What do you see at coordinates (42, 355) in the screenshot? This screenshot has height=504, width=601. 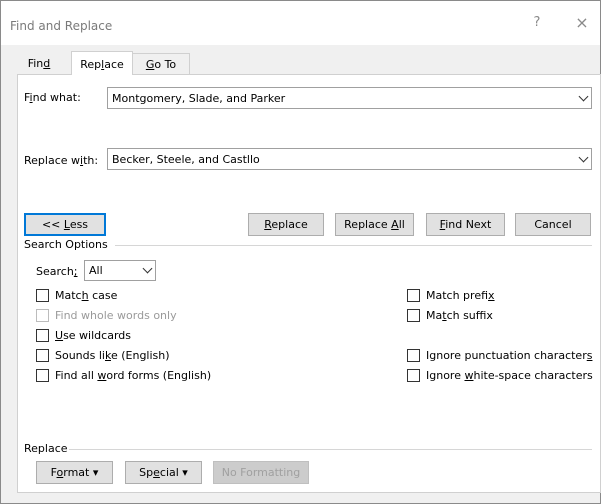 I see `sounds-like-checkbox` at bounding box center [42, 355].